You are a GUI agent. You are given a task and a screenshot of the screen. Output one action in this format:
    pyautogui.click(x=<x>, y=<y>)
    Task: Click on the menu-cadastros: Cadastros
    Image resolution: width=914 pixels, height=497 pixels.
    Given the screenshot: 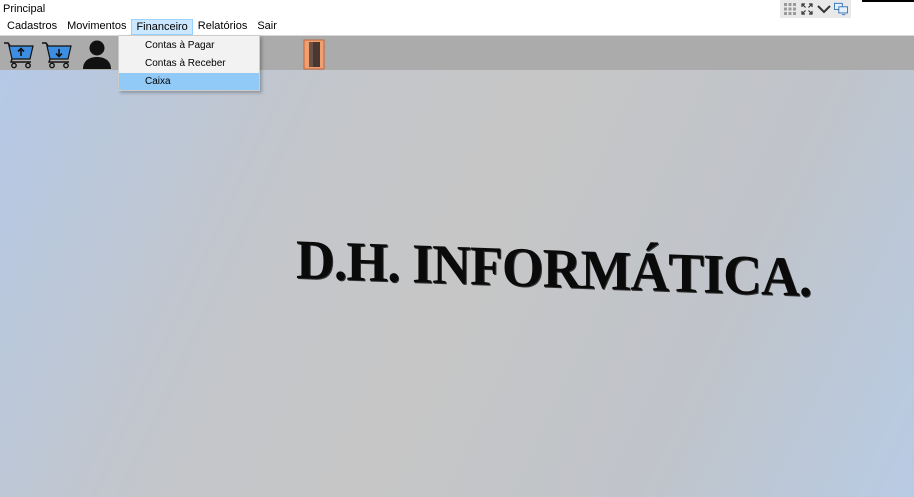 What is the action you would take?
    pyautogui.click(x=32, y=26)
    